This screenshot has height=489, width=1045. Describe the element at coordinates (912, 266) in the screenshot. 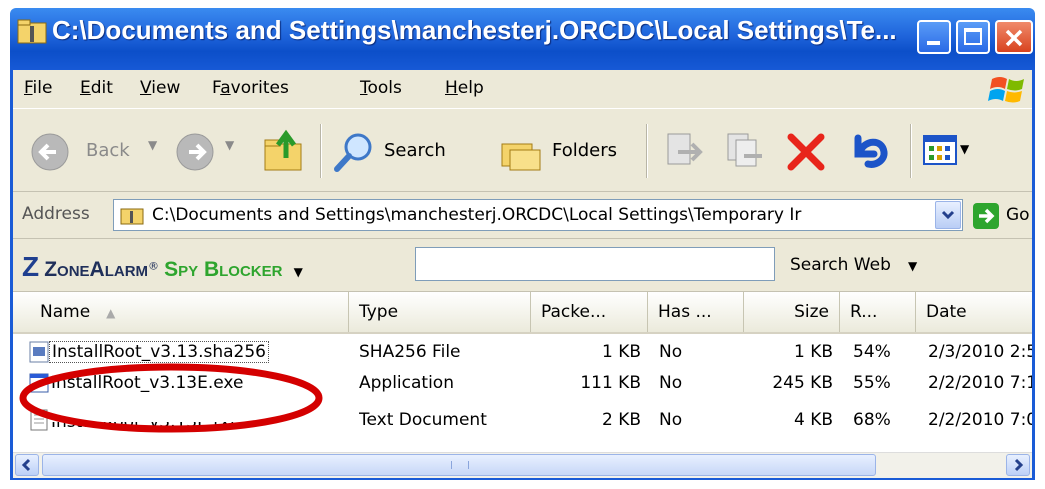

I see `search-web-dropdown-icon: ▼` at that location.